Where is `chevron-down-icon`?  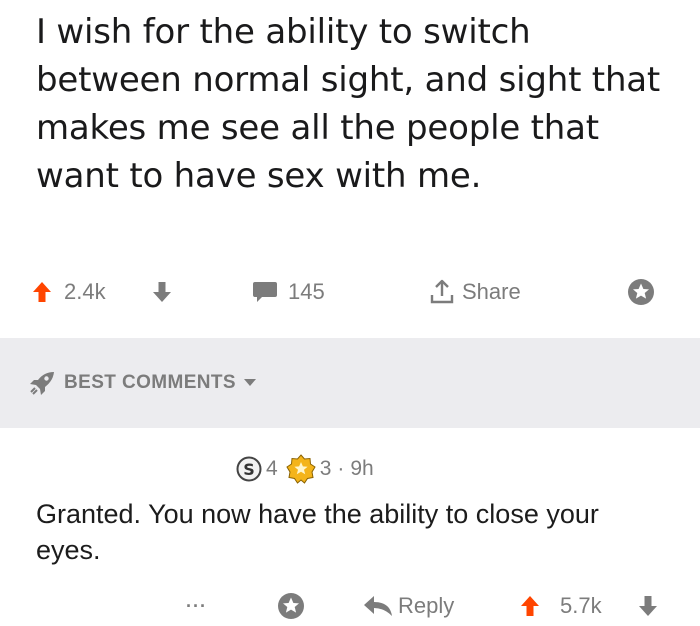 chevron-down-icon is located at coordinates (249, 382).